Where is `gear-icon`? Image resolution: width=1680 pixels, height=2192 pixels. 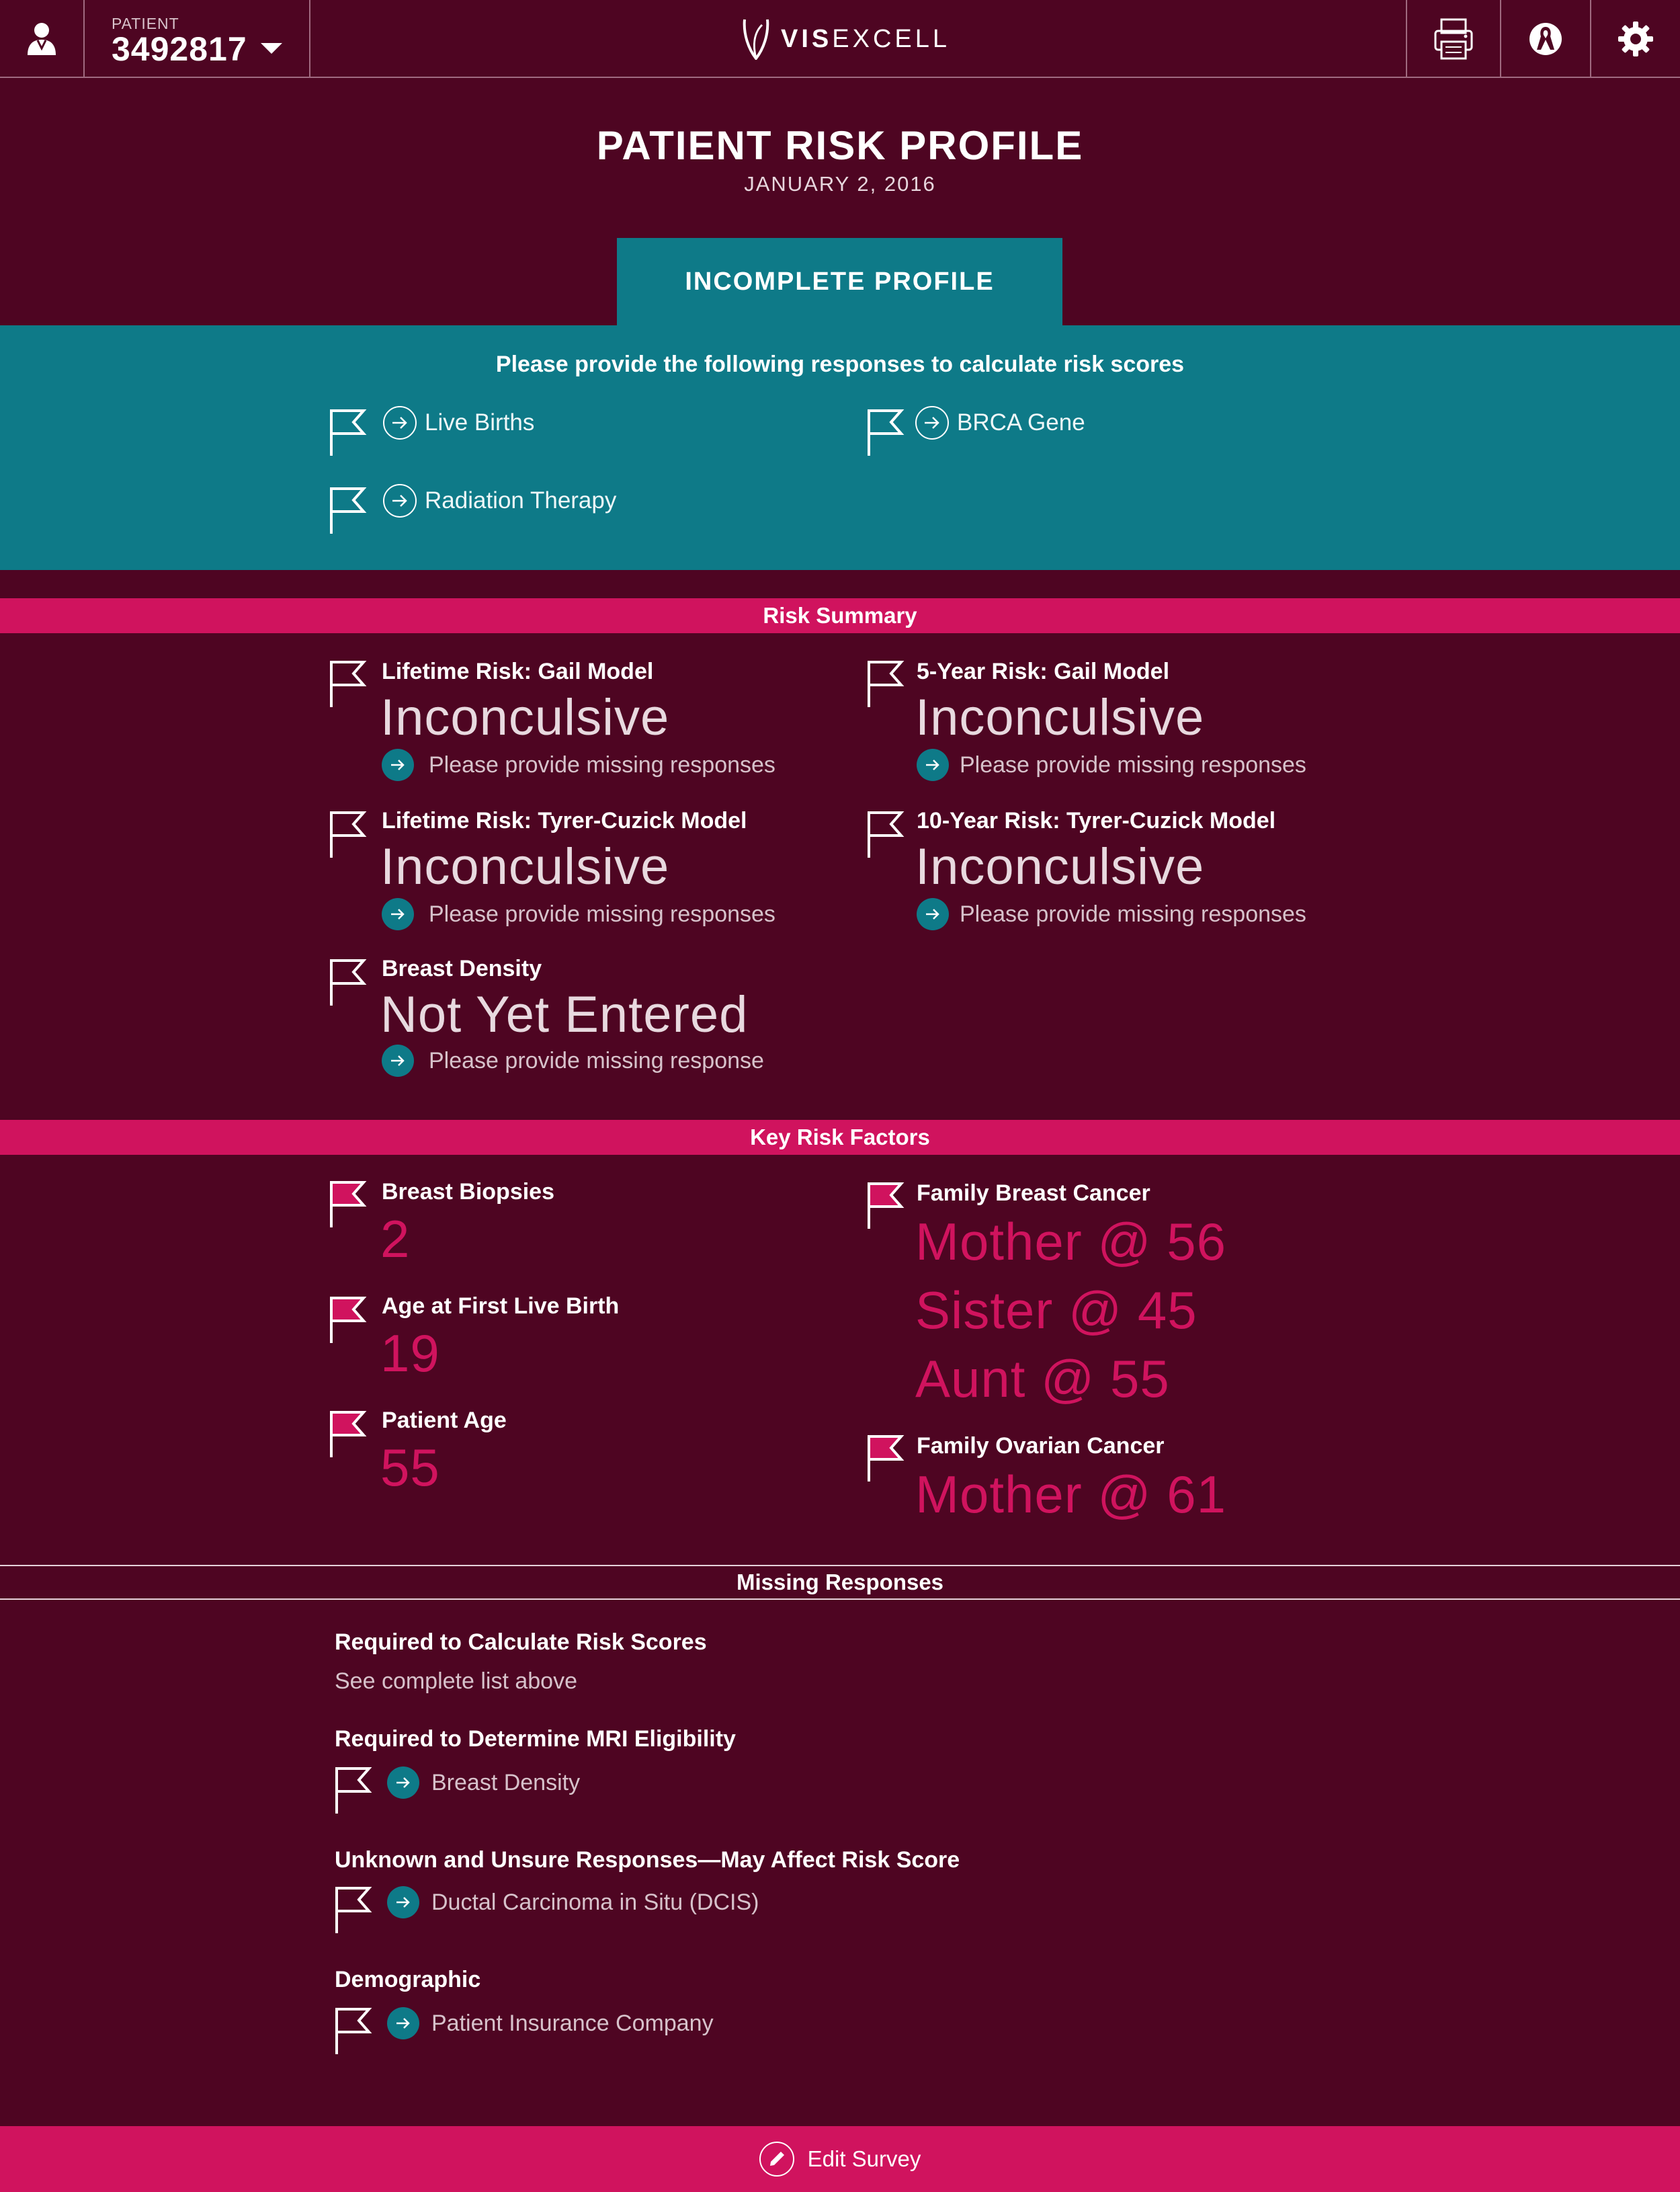 gear-icon is located at coordinates (1636, 39).